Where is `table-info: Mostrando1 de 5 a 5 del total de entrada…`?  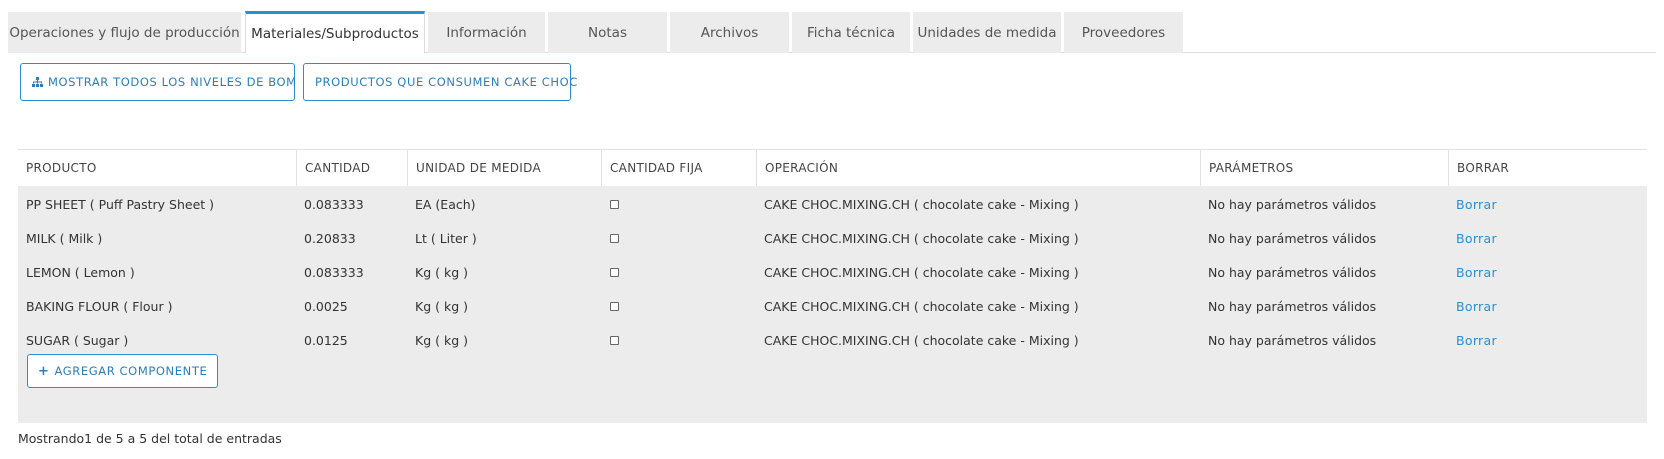
table-info: Mostrando1 de 5 a 5 del total de entrada… is located at coordinates (150, 438).